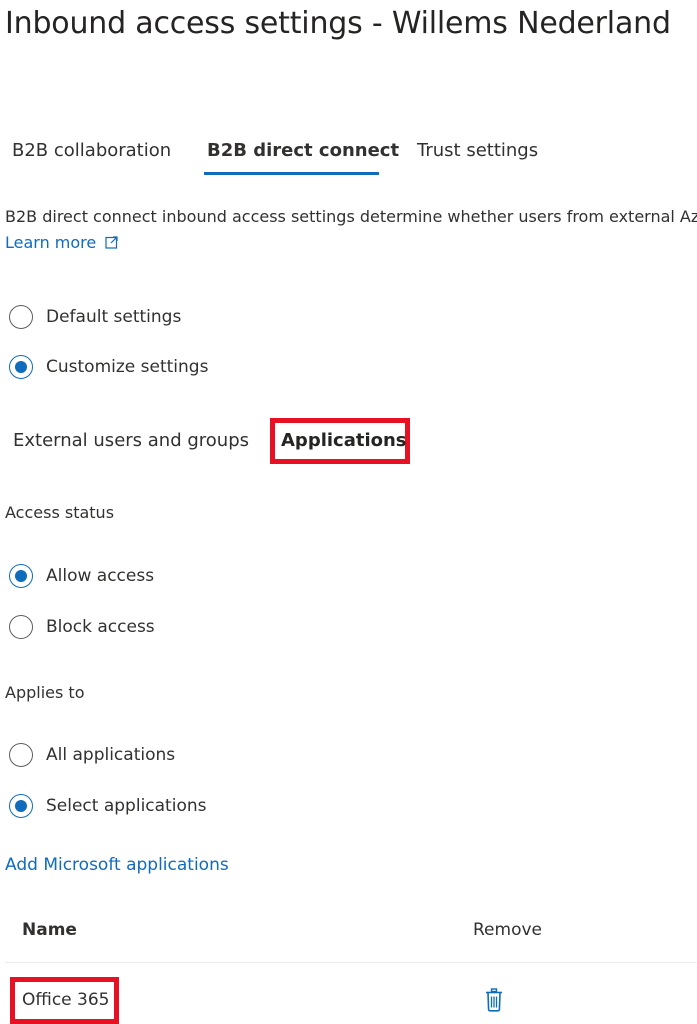 The height and width of the screenshot is (1024, 697). What do you see at coordinates (344, 440) in the screenshot?
I see `subtab-applications: Applications` at bounding box center [344, 440].